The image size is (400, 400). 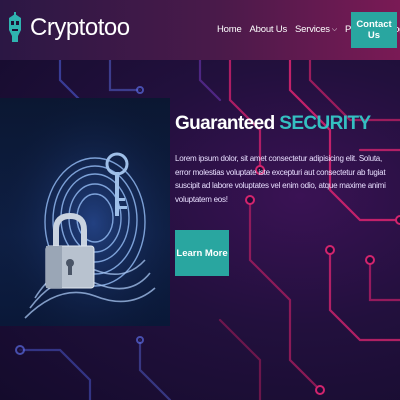 What do you see at coordinates (325, 123) in the screenshot?
I see `hero-title-accent: SECURITY` at bounding box center [325, 123].